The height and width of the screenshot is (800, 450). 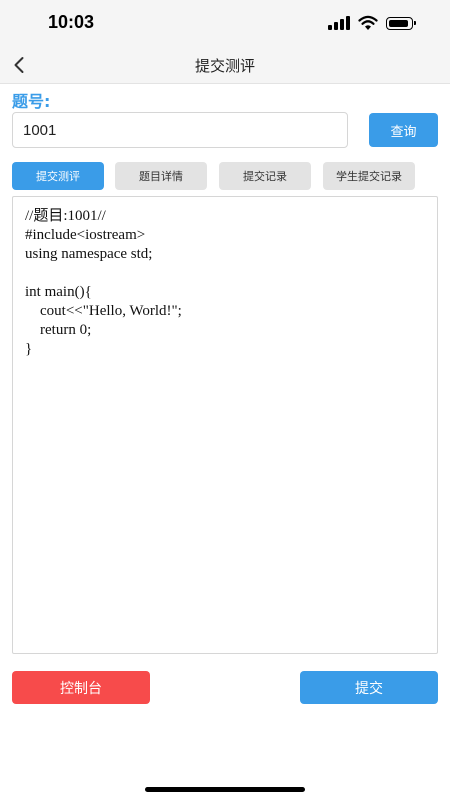 What do you see at coordinates (31, 101) in the screenshot?
I see `problem-number-label: 题号:` at bounding box center [31, 101].